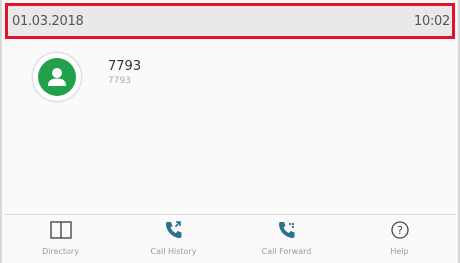 This screenshot has height=263, width=460. I want to click on contact-text: 7793 7793, so click(124, 73).